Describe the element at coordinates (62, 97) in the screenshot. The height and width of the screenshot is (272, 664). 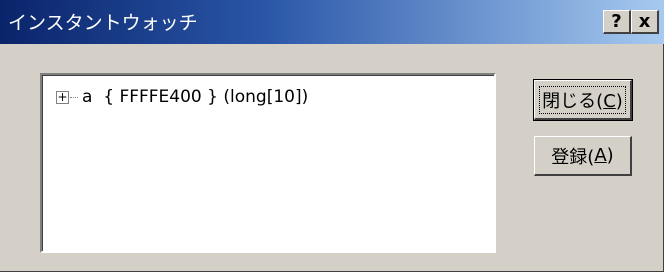
I see `expand-icon: +` at that location.